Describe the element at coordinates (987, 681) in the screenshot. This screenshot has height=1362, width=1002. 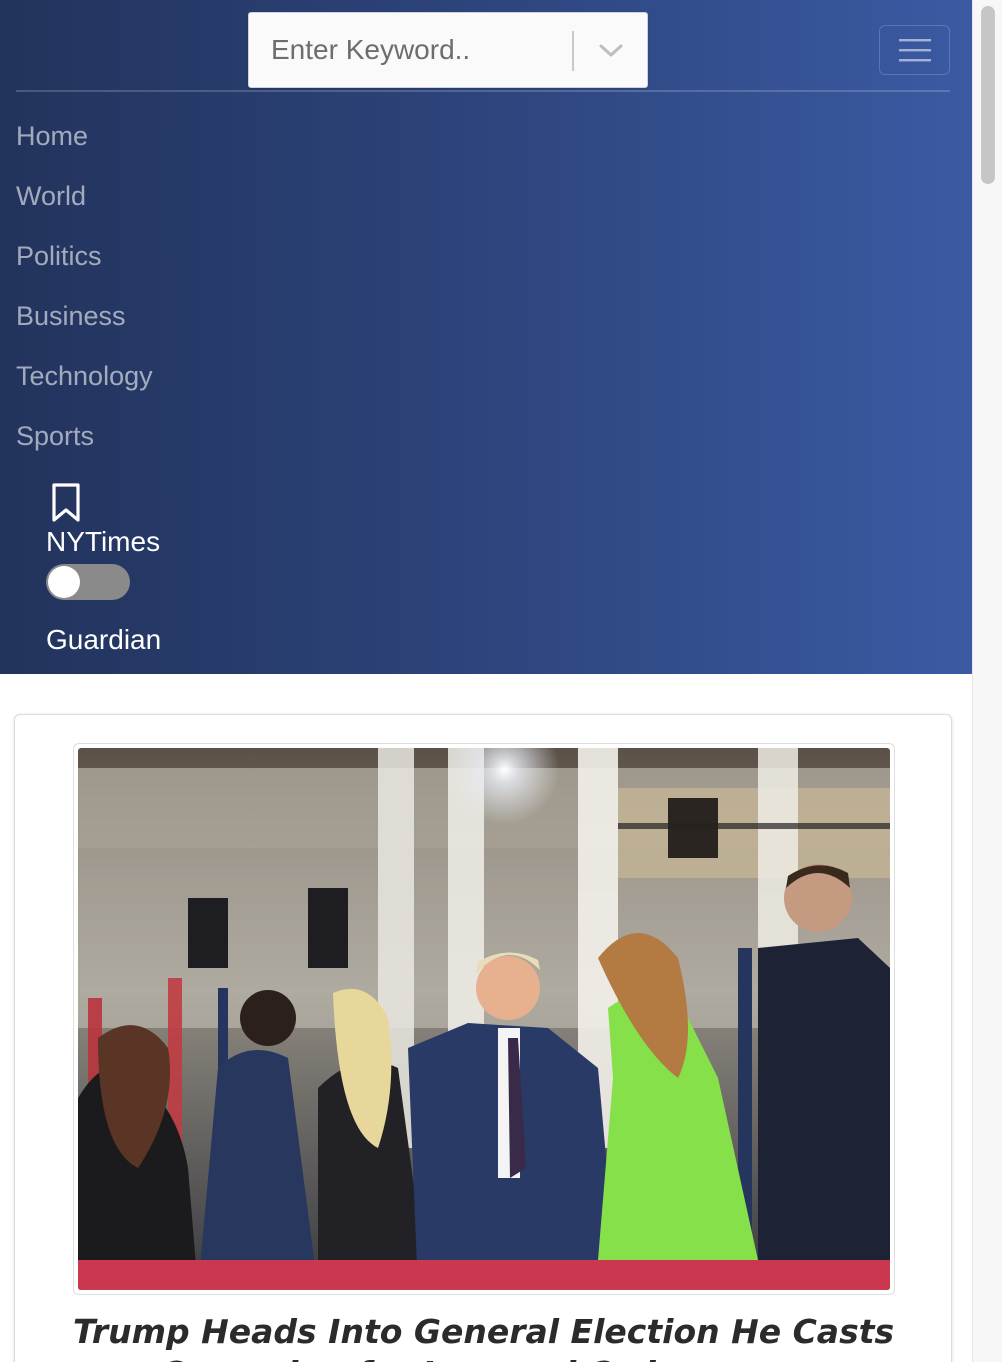
I see `scrollbar` at that location.